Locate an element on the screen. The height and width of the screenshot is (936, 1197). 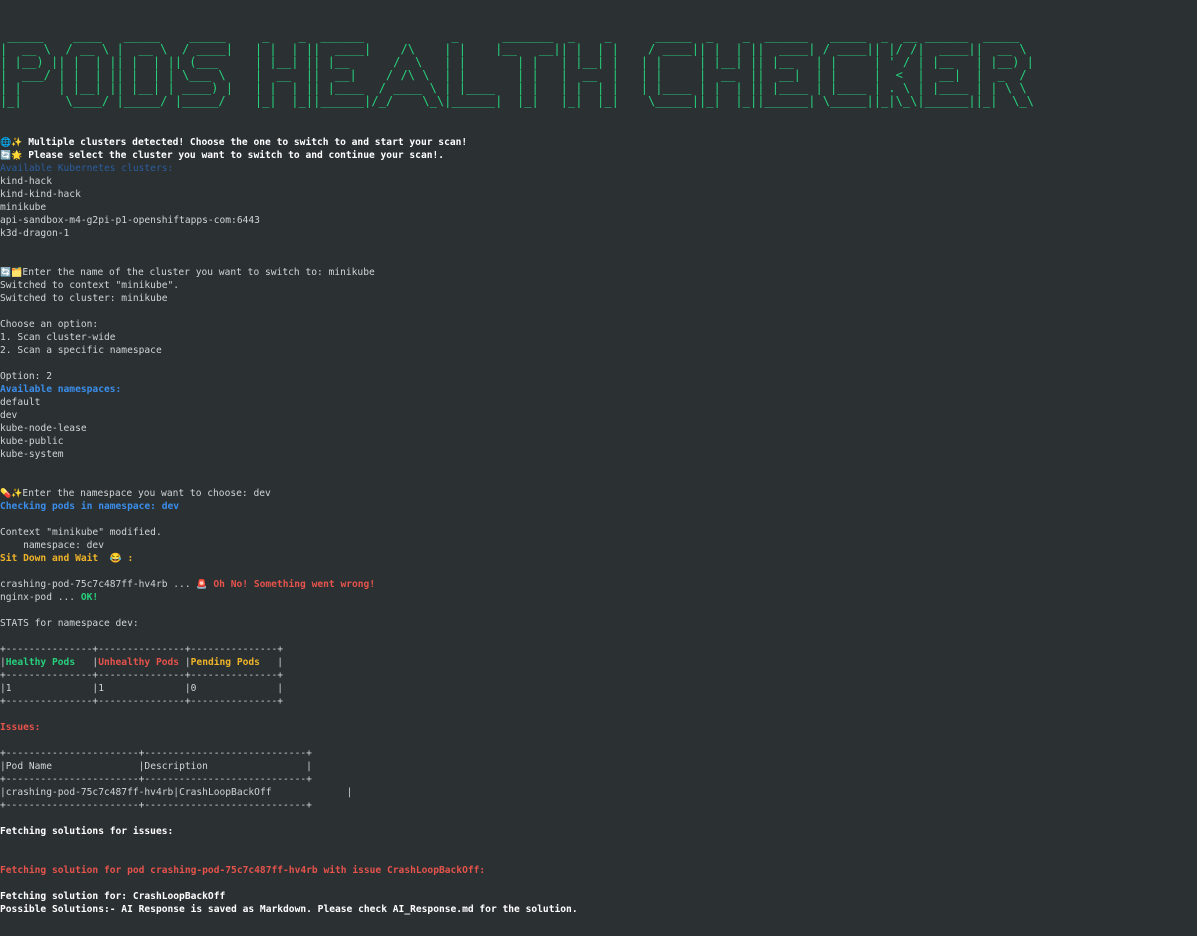
healthy-count: 1 is located at coordinates (8, 688).